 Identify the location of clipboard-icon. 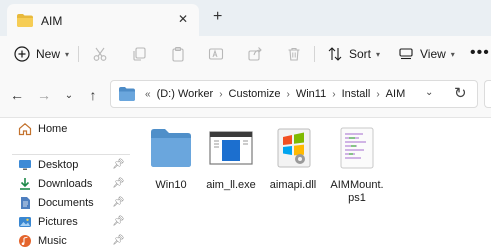
(178, 54).